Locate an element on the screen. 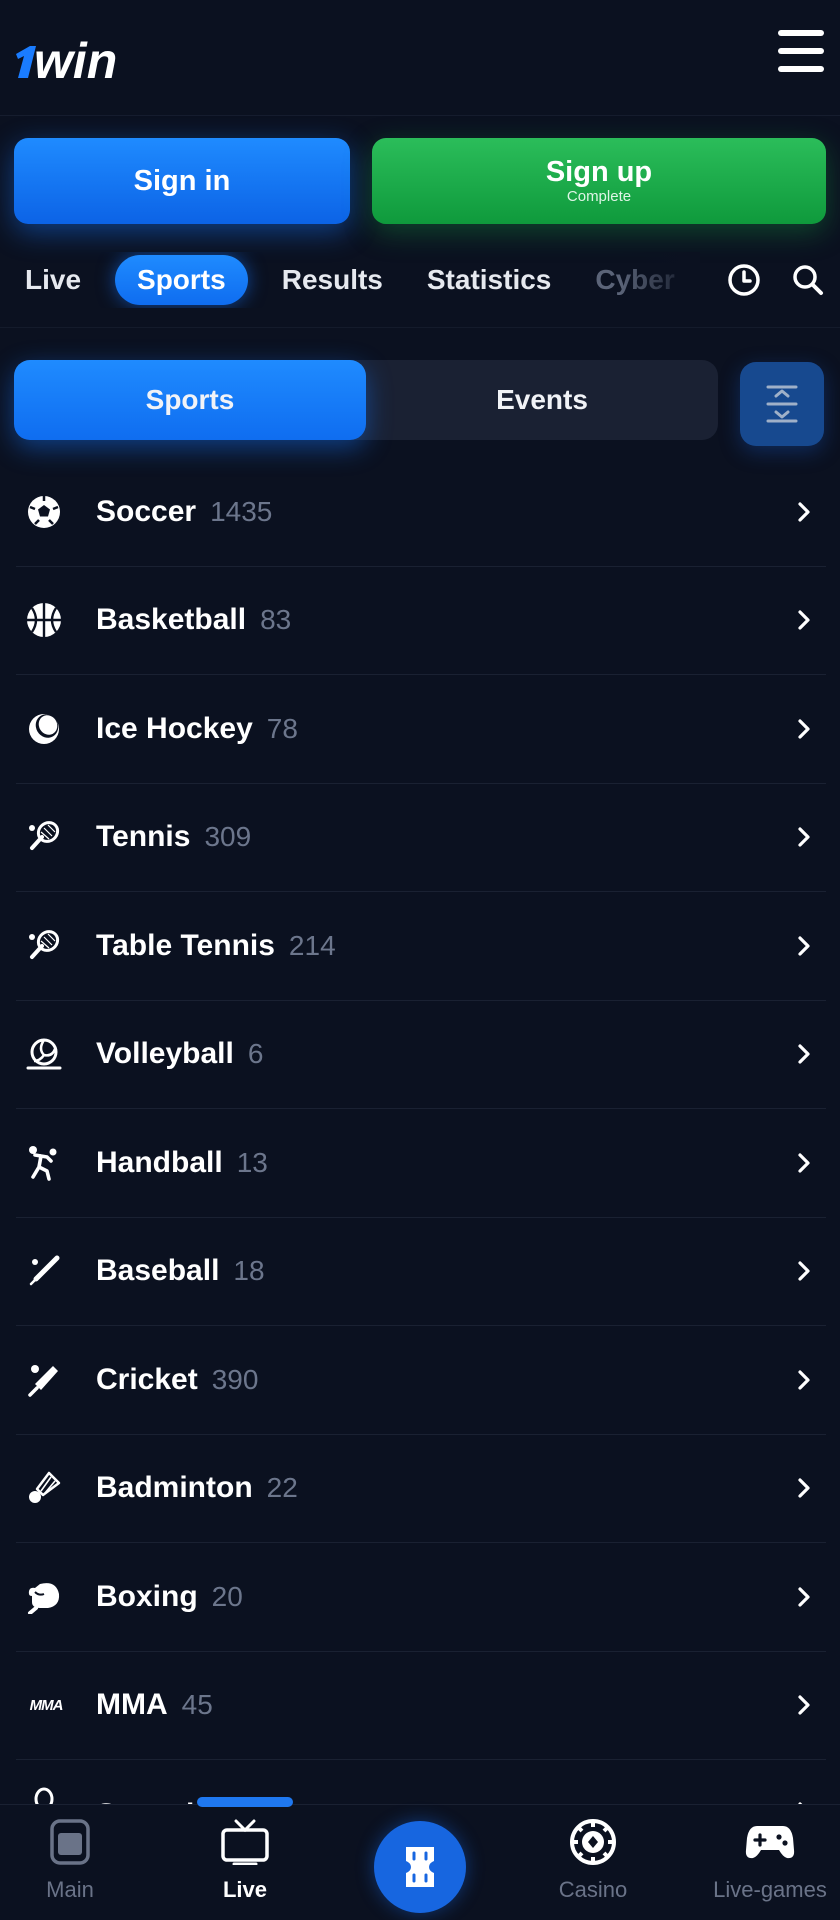  tab-sports: Sports is located at coordinates (181, 280).